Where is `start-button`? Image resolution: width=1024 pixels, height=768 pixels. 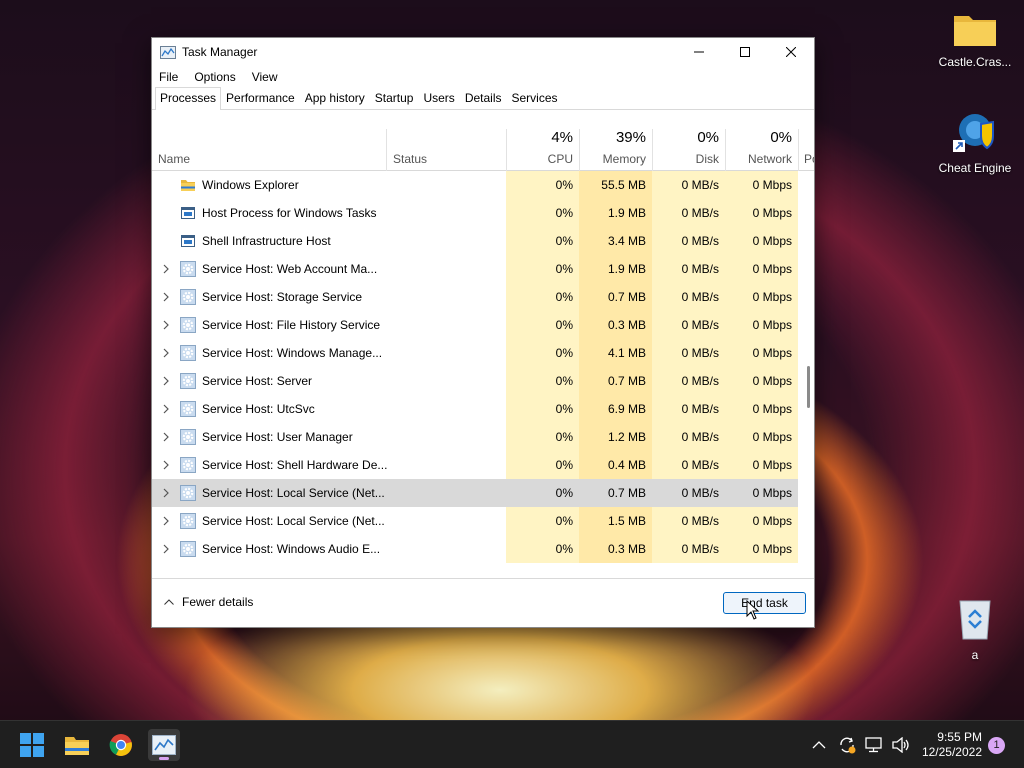 start-button is located at coordinates (32, 745).